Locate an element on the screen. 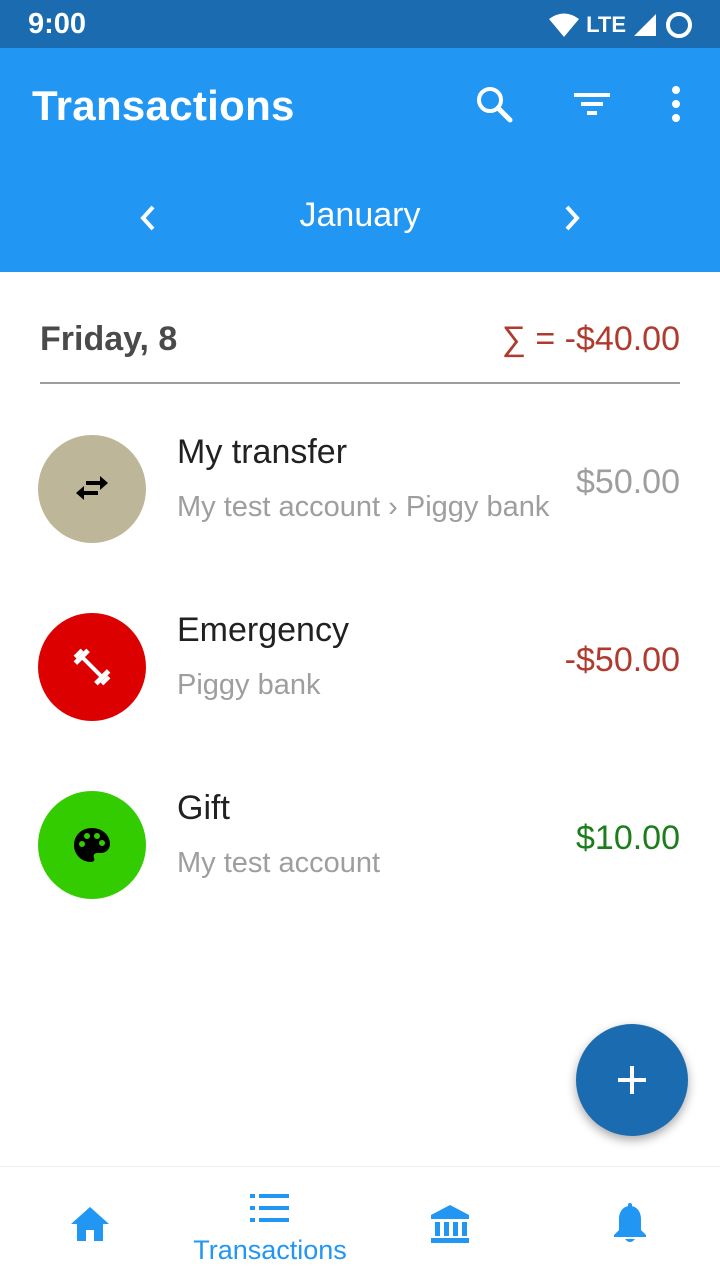 The width and height of the screenshot is (720, 1280). page-title: Transactions is located at coordinates (163, 105).